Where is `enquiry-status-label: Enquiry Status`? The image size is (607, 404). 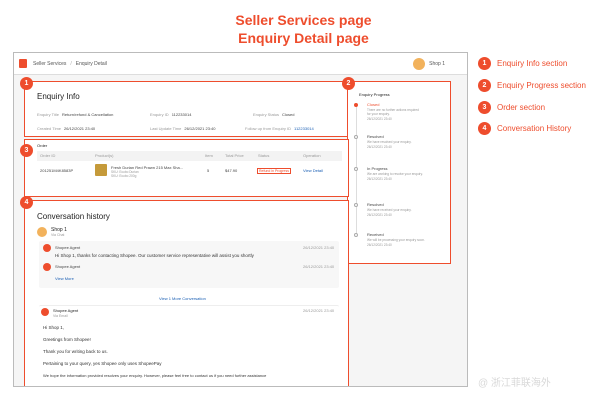 enquiry-status-label: Enquiry Status is located at coordinates (266, 114).